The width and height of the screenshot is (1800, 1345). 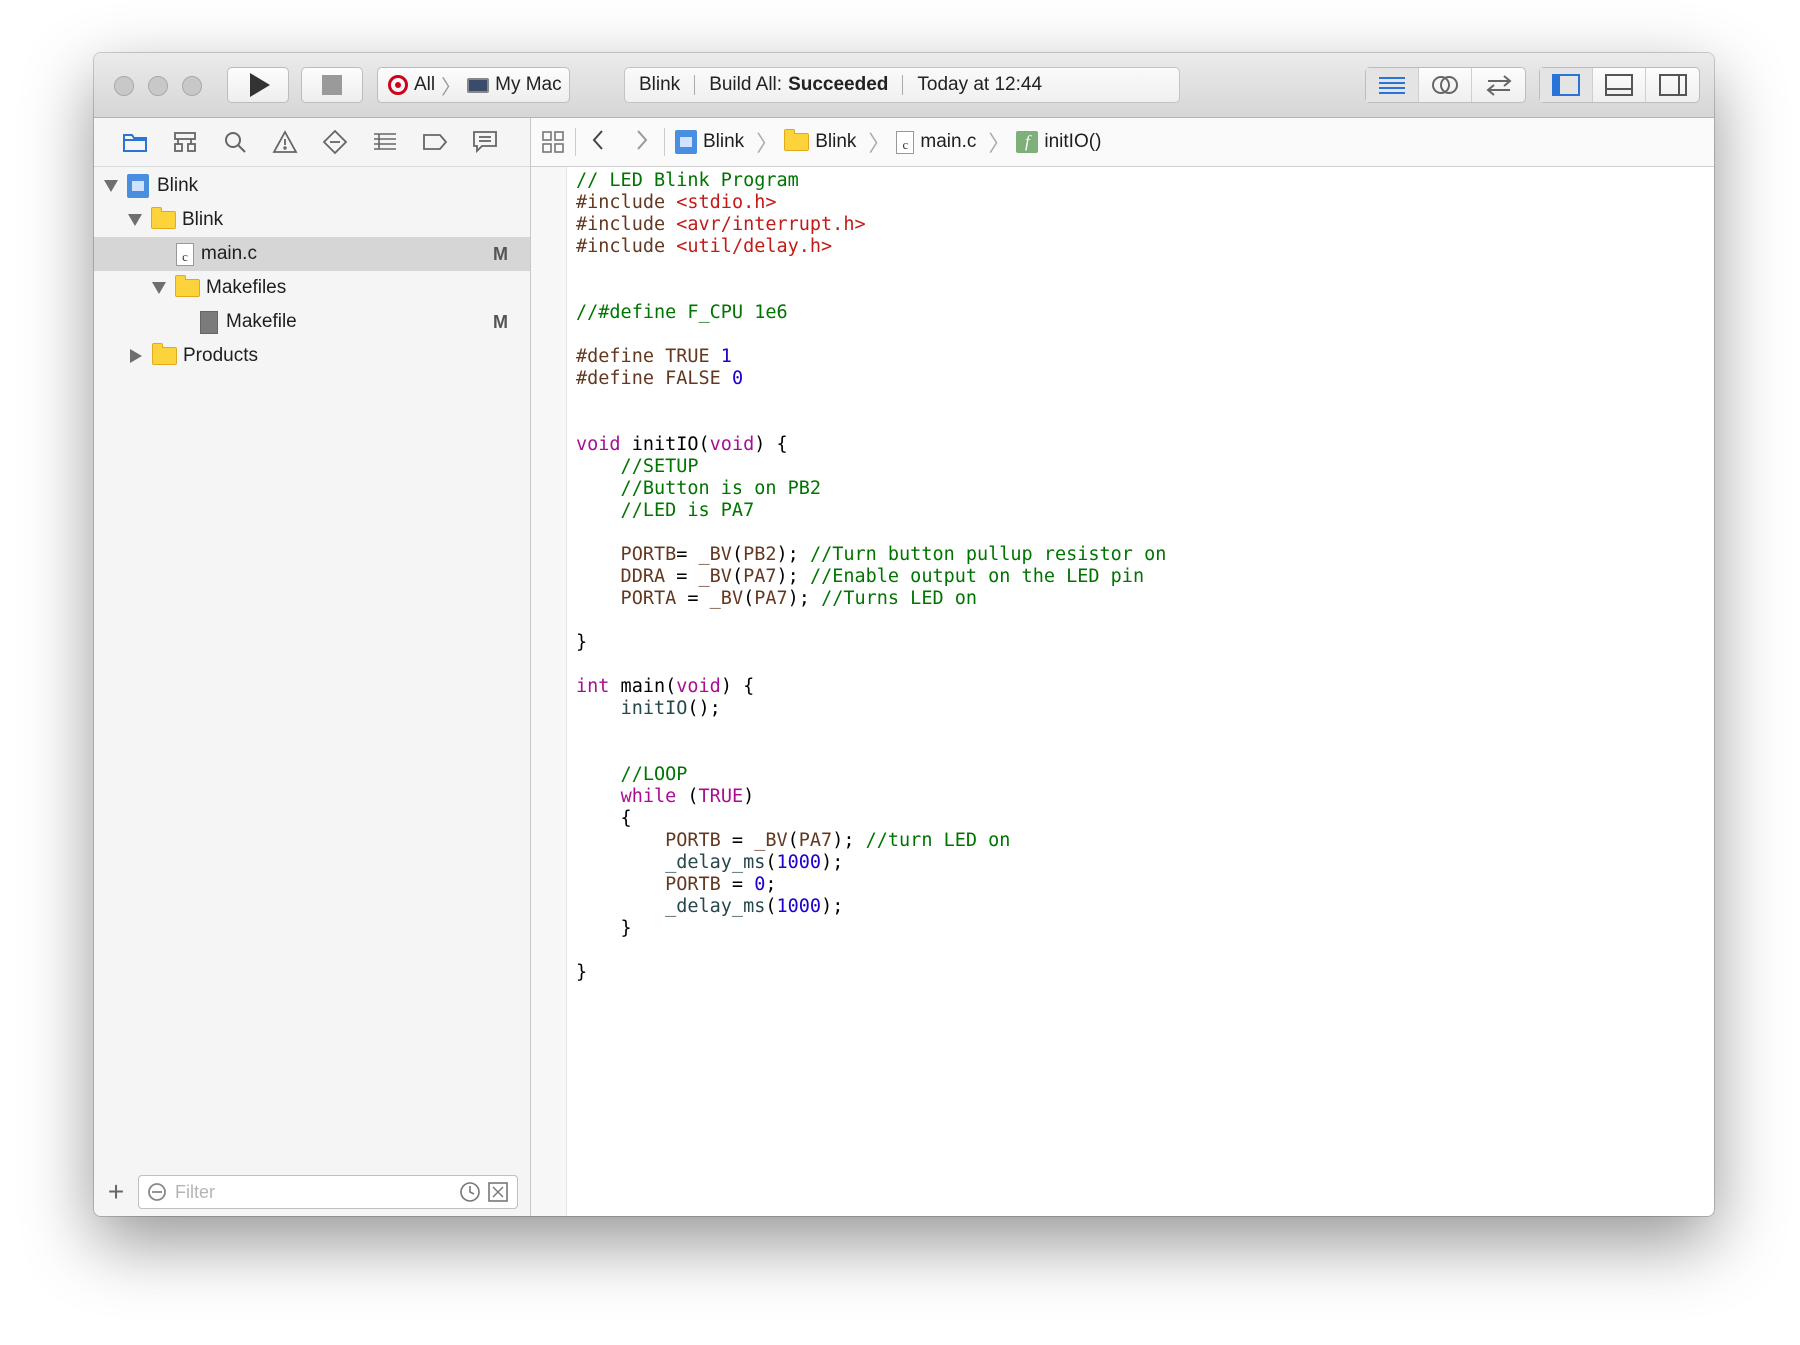 I want to click on code-token-function: initIO, so click(x=654, y=708).